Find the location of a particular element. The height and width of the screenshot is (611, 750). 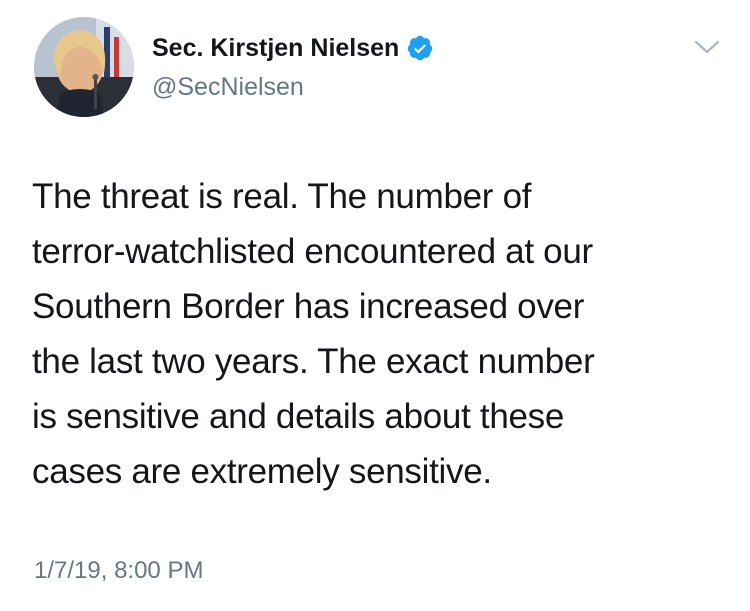

avatar is located at coordinates (84, 67).